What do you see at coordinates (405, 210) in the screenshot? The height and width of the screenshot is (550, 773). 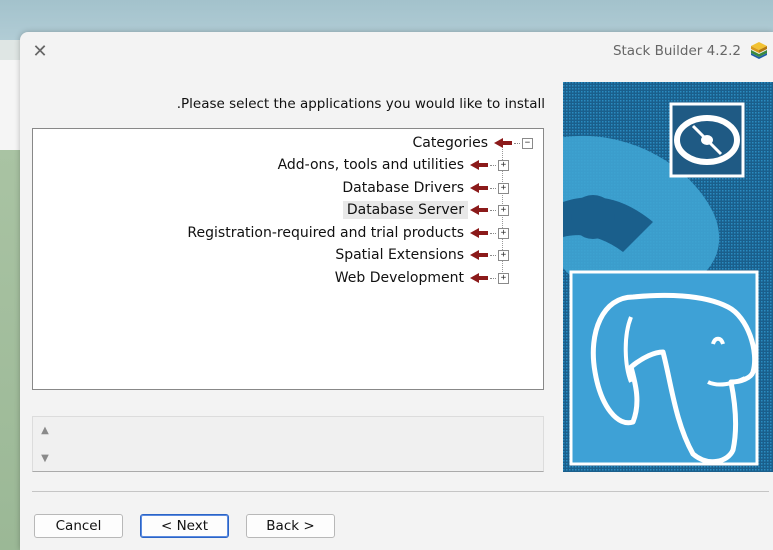 I see `tree-item-label: Database Server` at bounding box center [405, 210].